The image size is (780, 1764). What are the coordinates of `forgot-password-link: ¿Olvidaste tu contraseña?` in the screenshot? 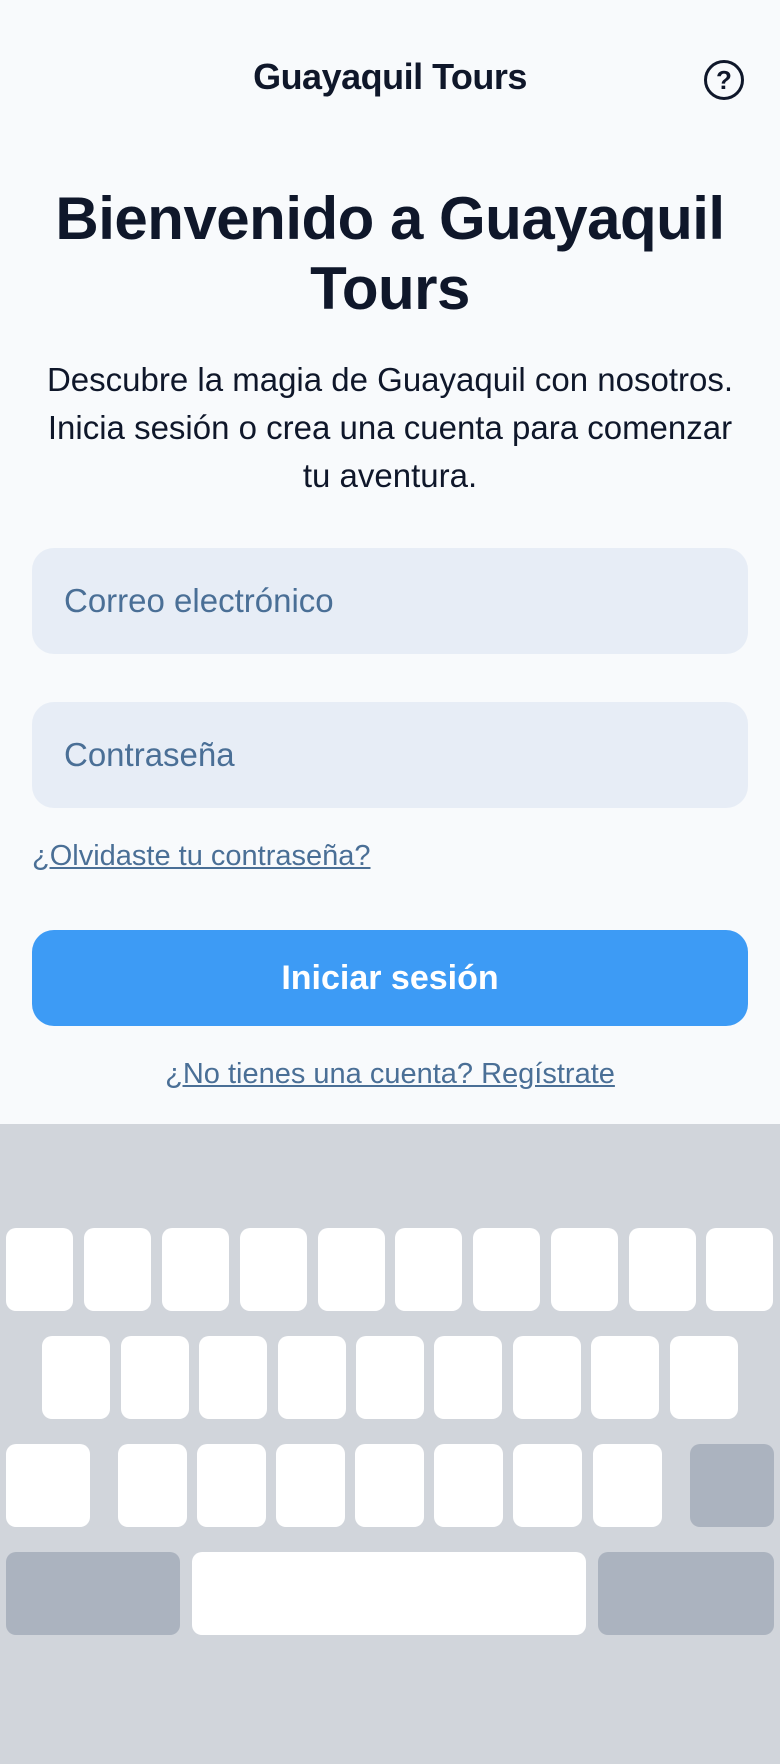 It's located at (201, 856).